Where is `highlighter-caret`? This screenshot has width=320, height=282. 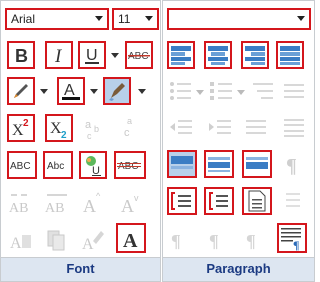 highlighter-caret is located at coordinates (142, 91).